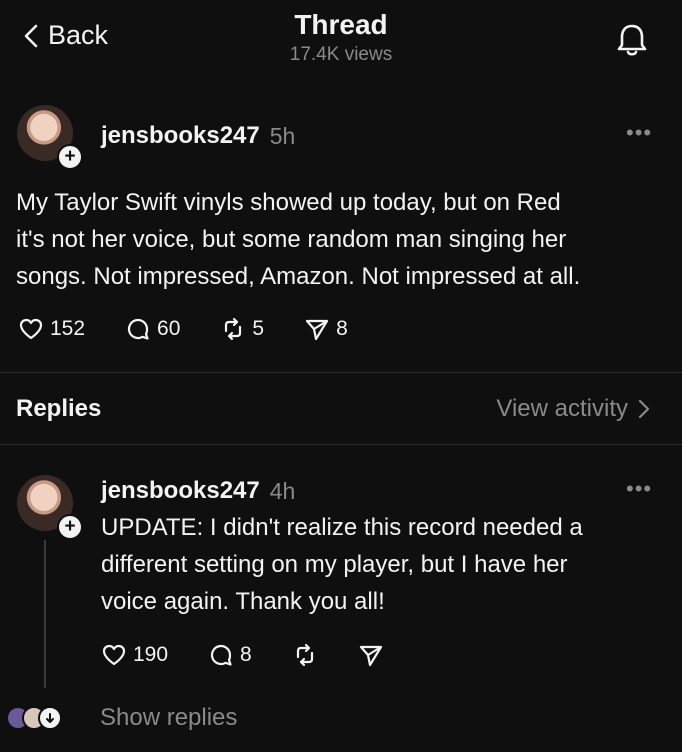 The height and width of the screenshot is (752, 682). I want to click on post-actions: 152 60 5 8, so click(183, 329).